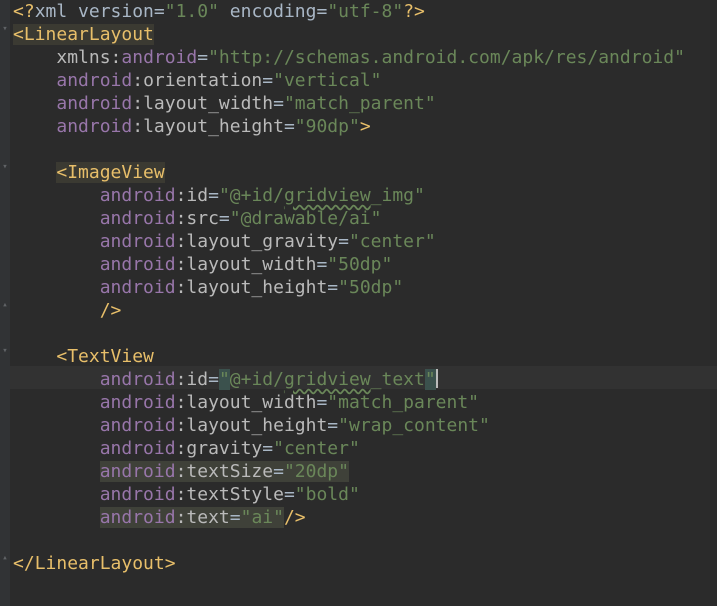 The height and width of the screenshot is (606, 717). Describe the element at coordinates (202, 218) in the screenshot. I see `attr-name: src` at that location.